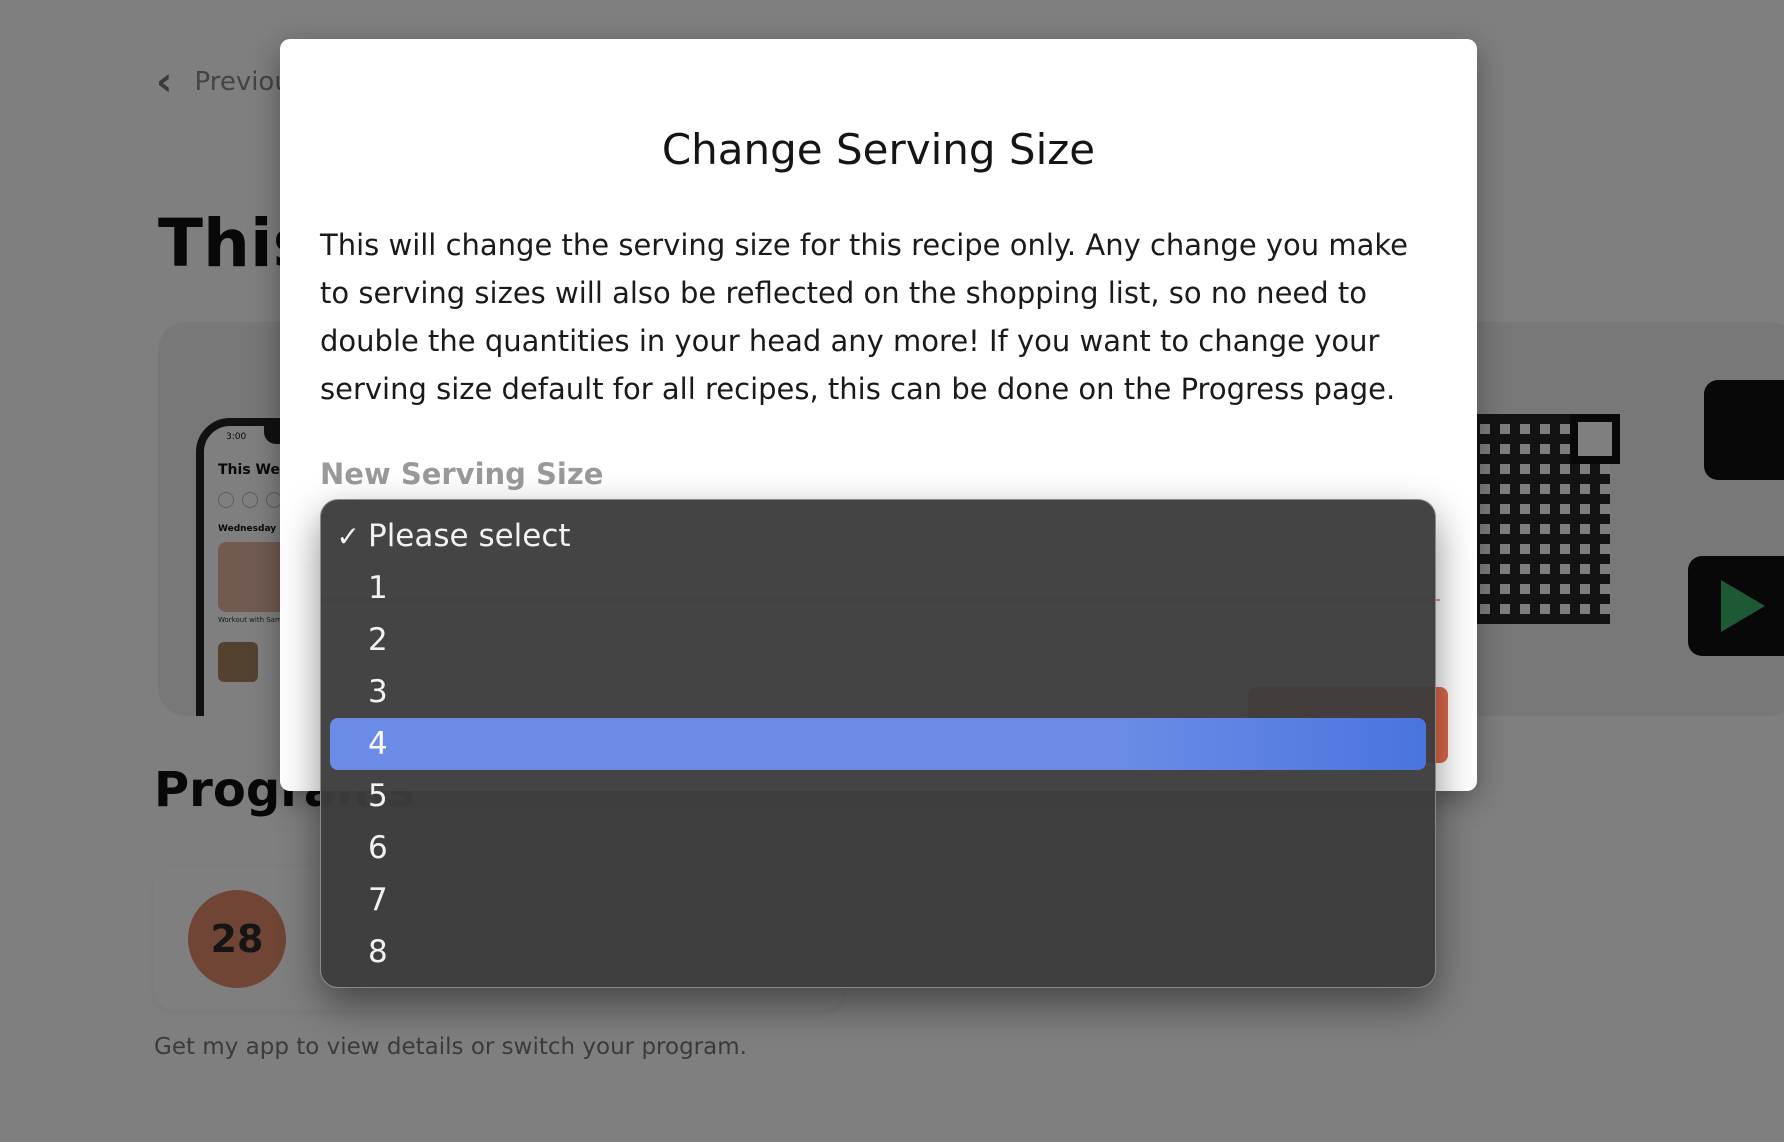  Describe the element at coordinates (462, 474) in the screenshot. I see `serving-size-label: New Serving Size` at that location.